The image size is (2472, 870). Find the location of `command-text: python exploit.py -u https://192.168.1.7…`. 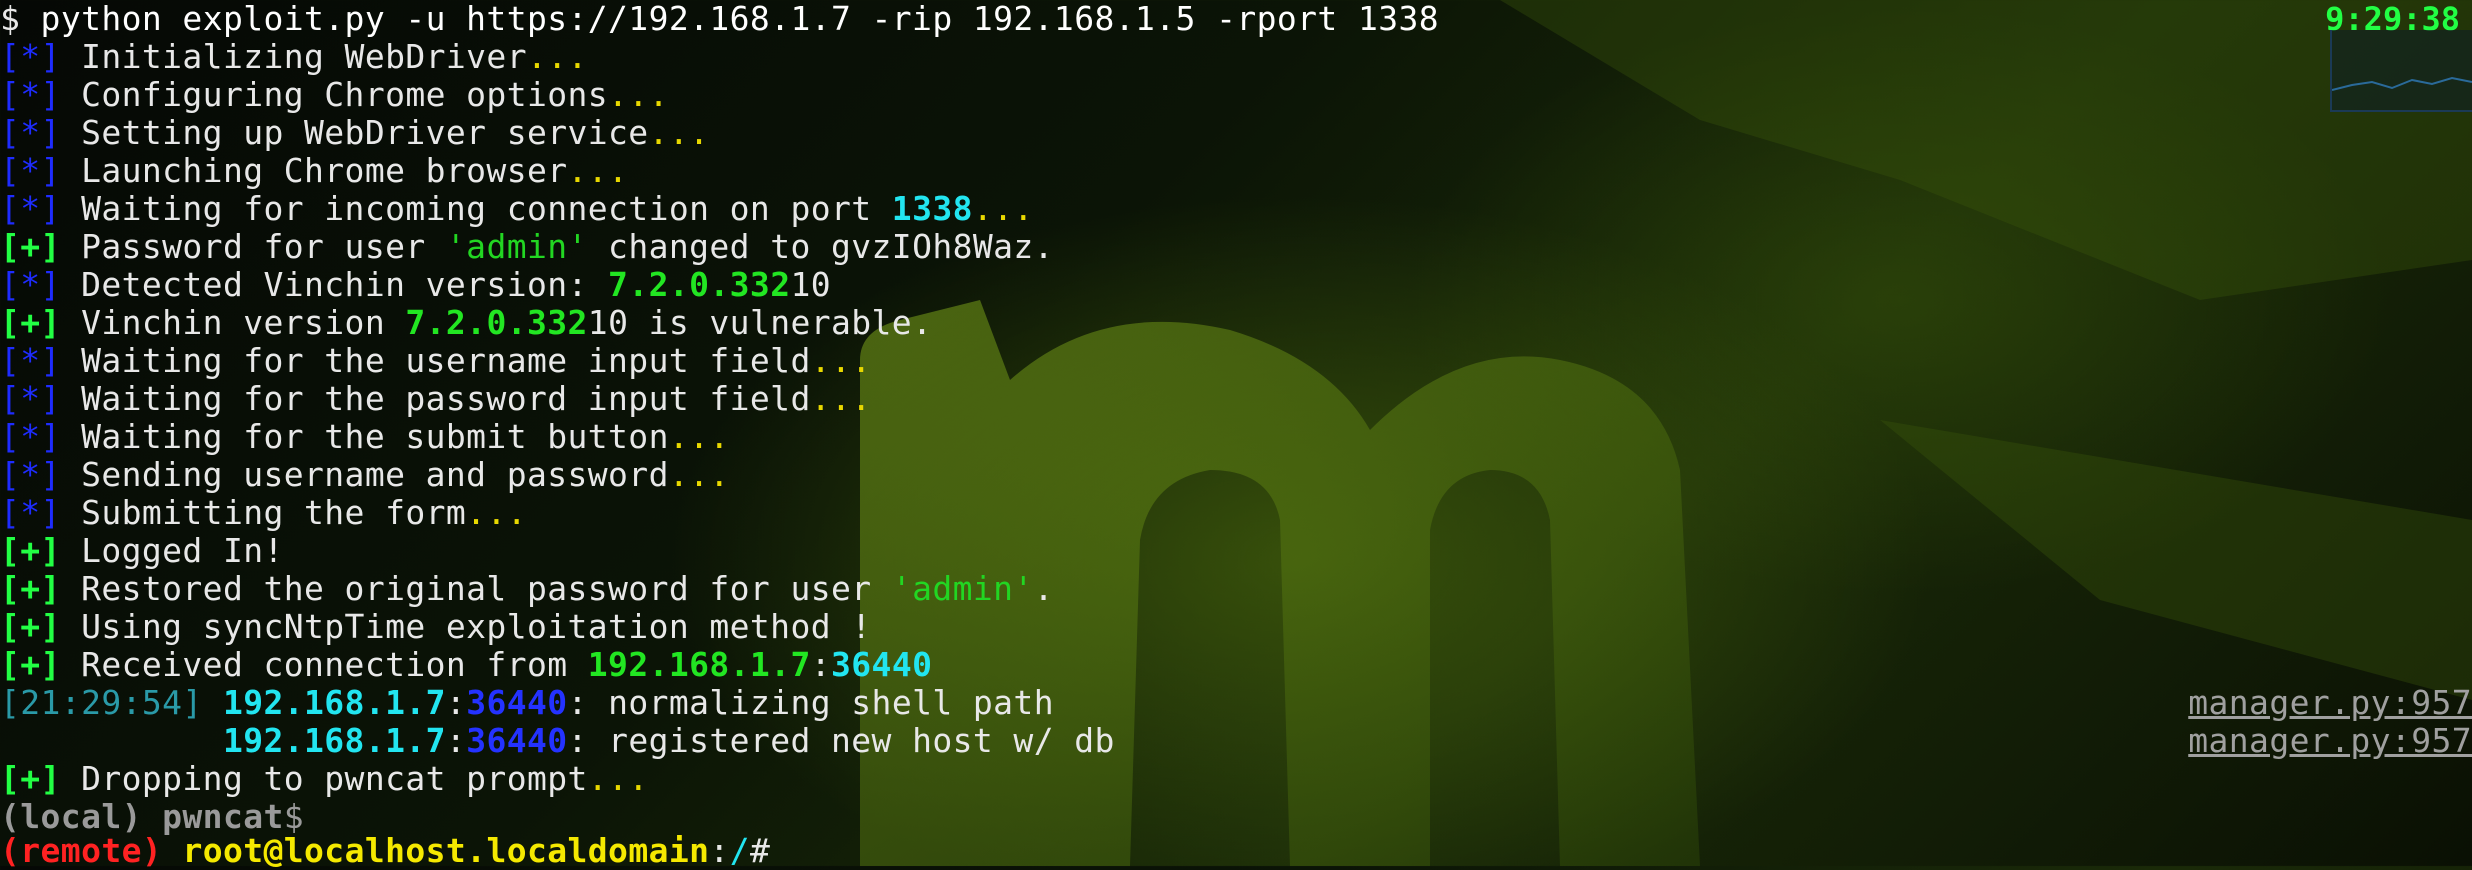

command-text: python exploit.py -u https://192.168.1.7… is located at coordinates (740, 19).